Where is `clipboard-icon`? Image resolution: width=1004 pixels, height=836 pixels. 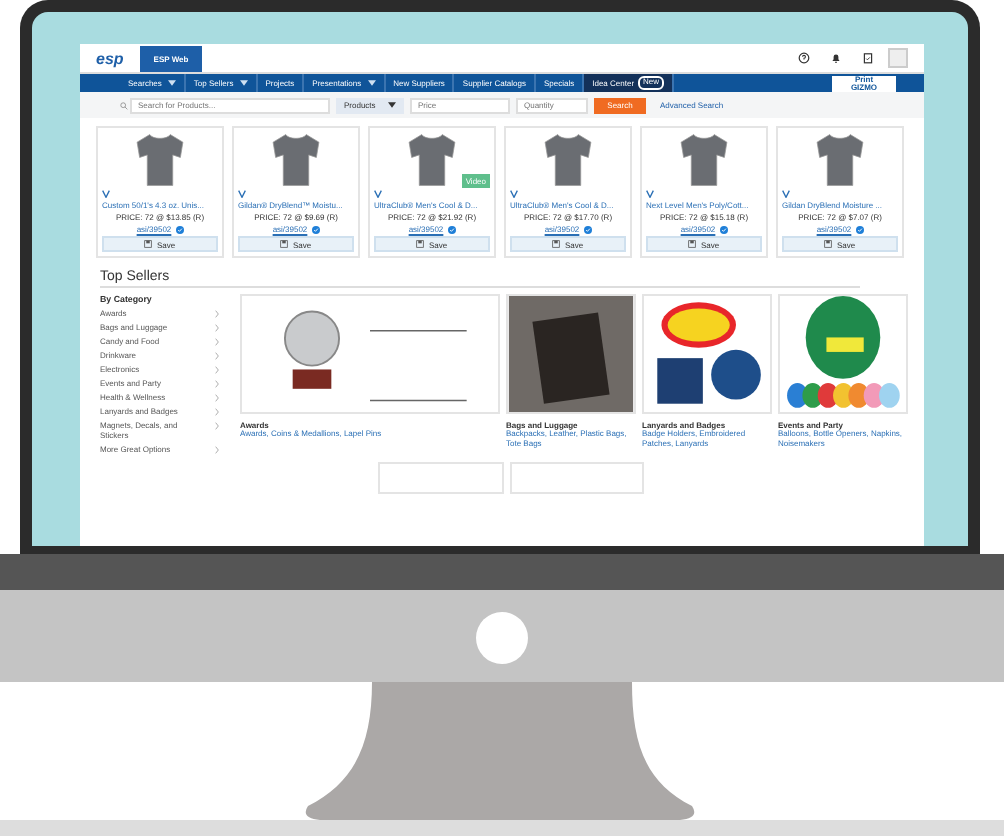
clipboard-icon is located at coordinates (868, 58).